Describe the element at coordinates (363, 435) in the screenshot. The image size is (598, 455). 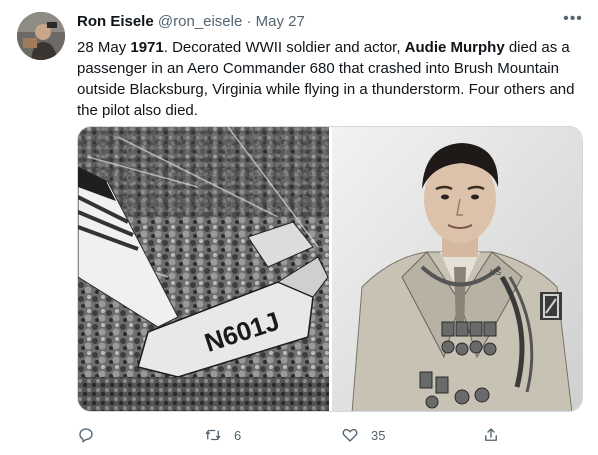
I see `like-button: 35` at that location.